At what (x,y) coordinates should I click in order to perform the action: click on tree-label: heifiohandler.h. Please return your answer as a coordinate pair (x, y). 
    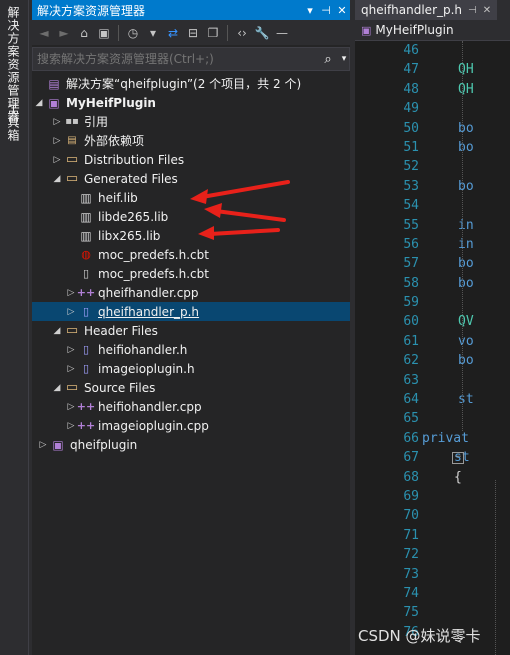
    Looking at the image, I should click on (143, 349).